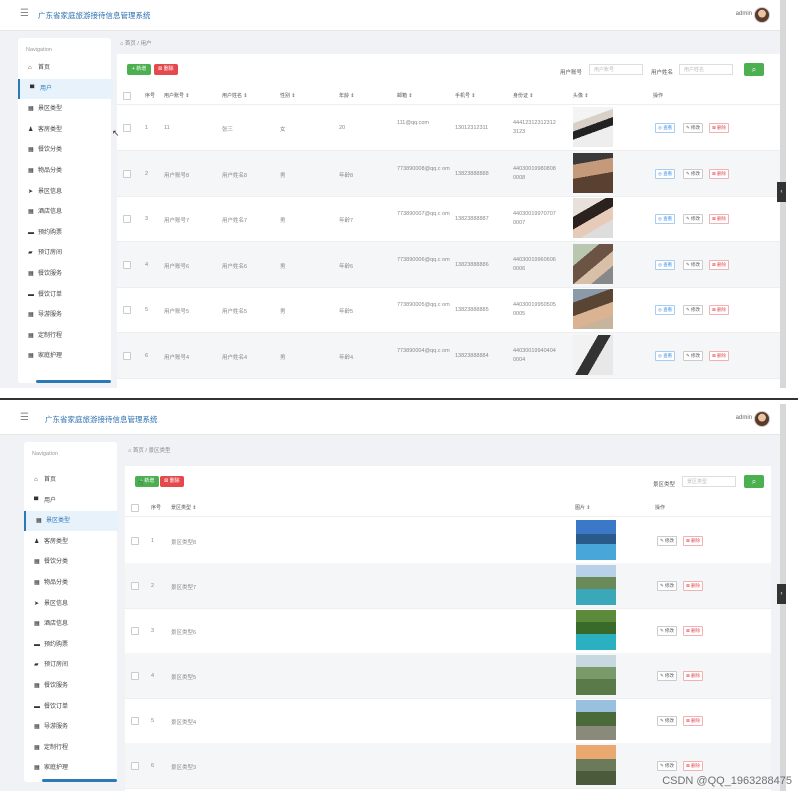 The width and height of the screenshot is (798, 791). Describe the element at coordinates (138, 451) in the screenshot. I see `breadcrumb-home: 首页` at that location.